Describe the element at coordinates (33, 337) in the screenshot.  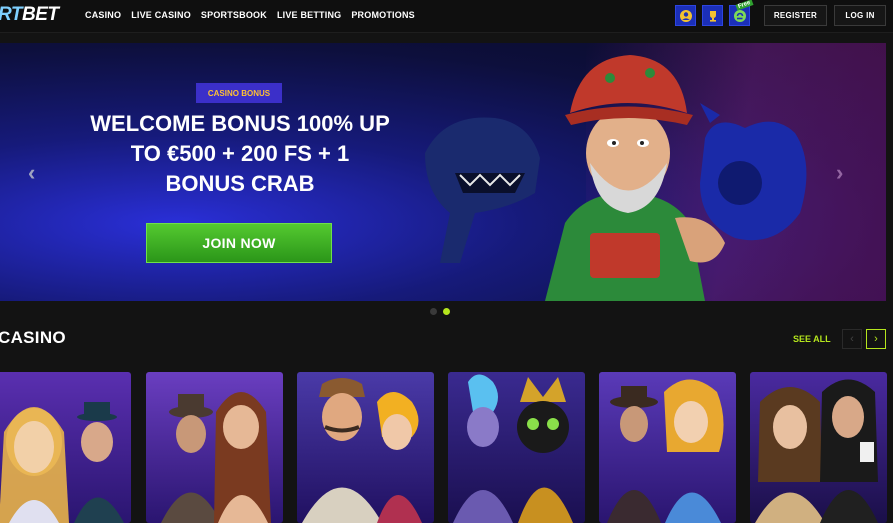
I see `casino-section-title: CASINO` at that location.